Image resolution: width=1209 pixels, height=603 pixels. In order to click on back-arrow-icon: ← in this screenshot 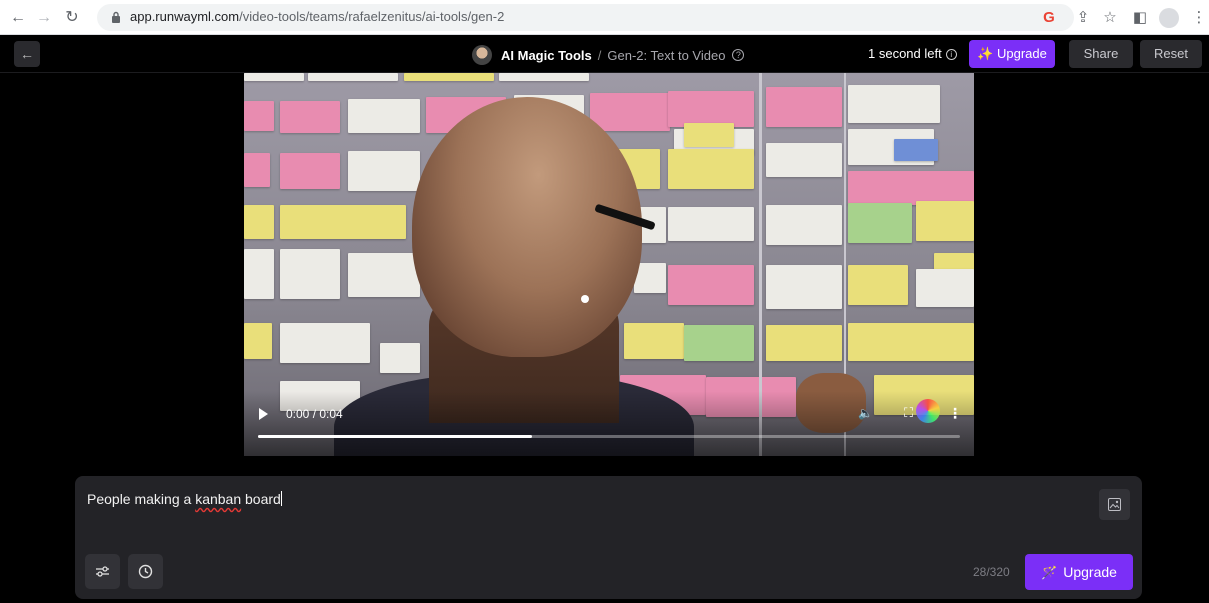, I will do `click(18, 18)`.